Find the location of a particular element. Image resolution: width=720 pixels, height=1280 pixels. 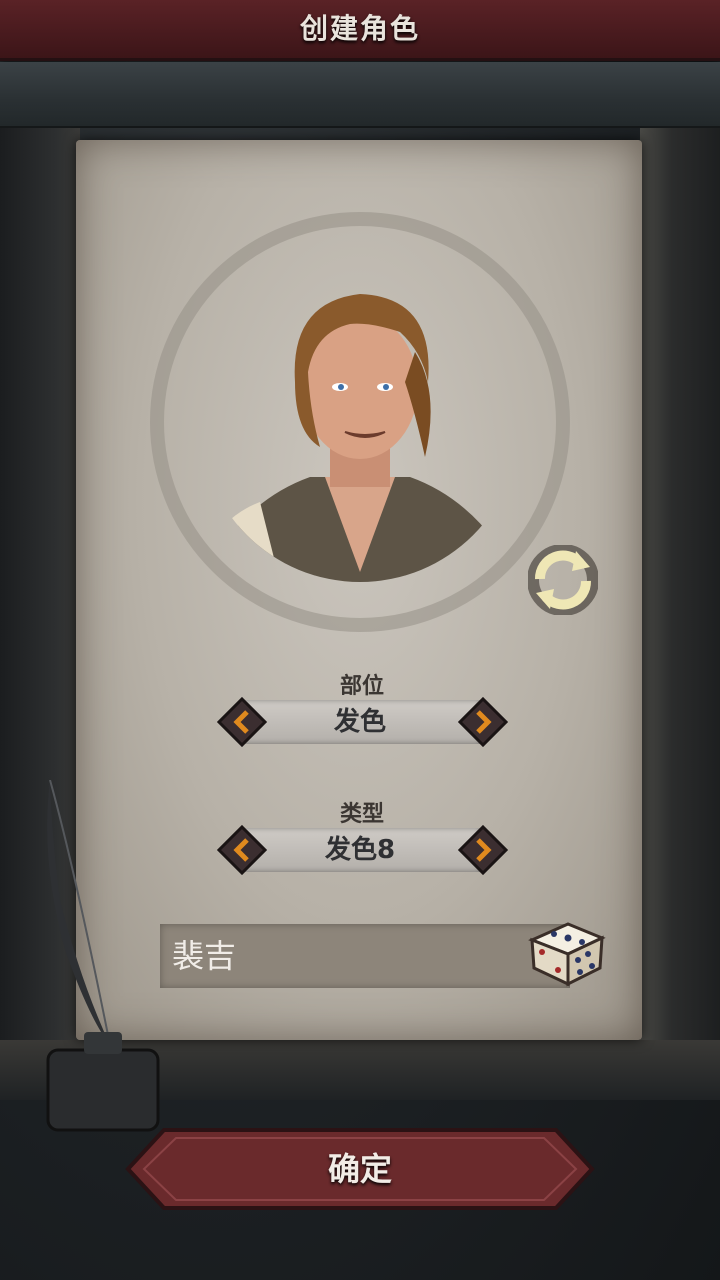

type-next-button is located at coordinates (483, 850).